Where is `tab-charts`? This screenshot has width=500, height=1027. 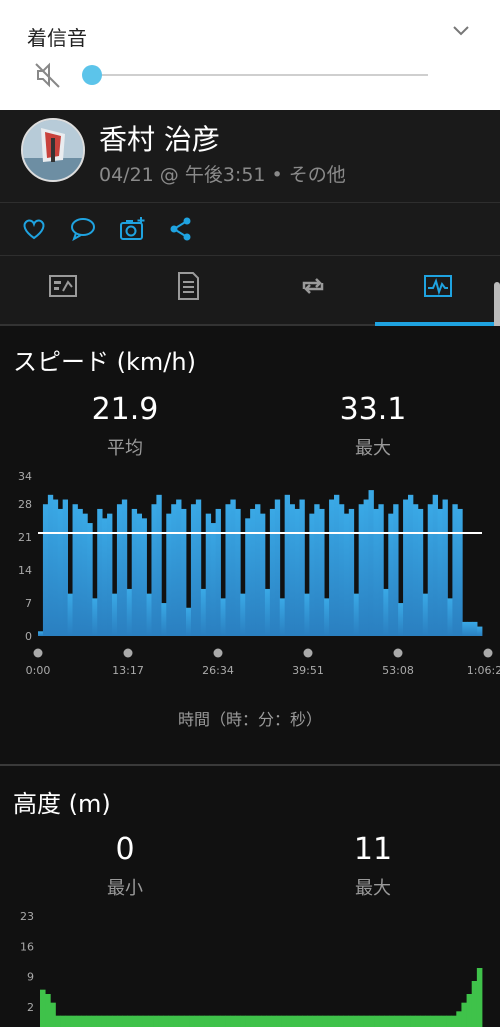 tab-charts is located at coordinates (437, 289).